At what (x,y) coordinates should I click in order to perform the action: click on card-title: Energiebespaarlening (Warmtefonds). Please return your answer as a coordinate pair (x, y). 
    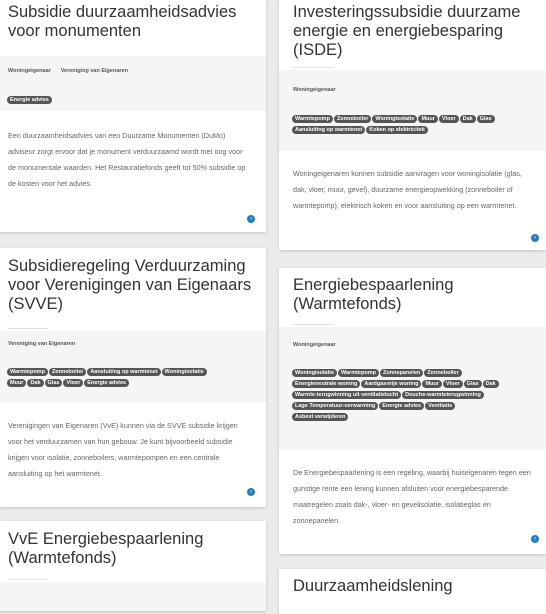
    Looking at the image, I should click on (415, 295).